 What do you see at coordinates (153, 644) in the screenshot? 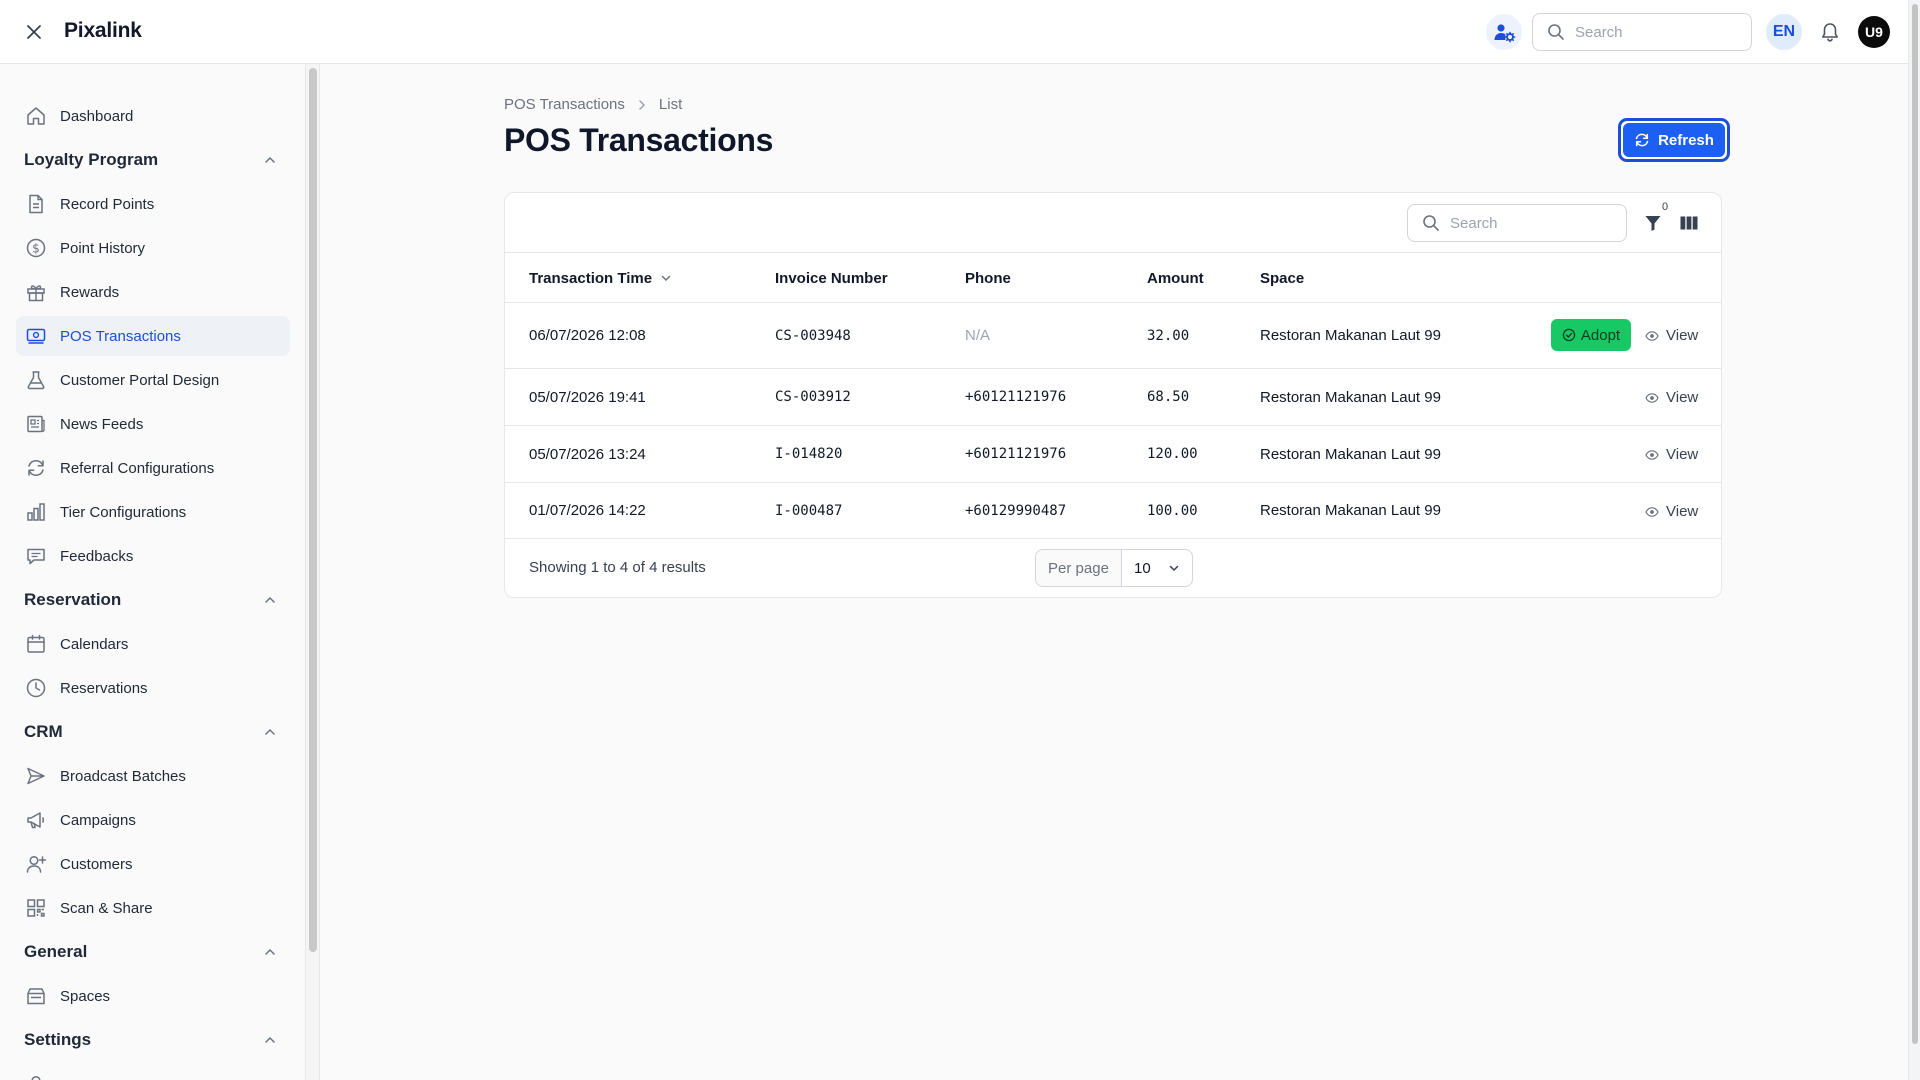
I see `sidebar-item-calendars: Calendars` at bounding box center [153, 644].